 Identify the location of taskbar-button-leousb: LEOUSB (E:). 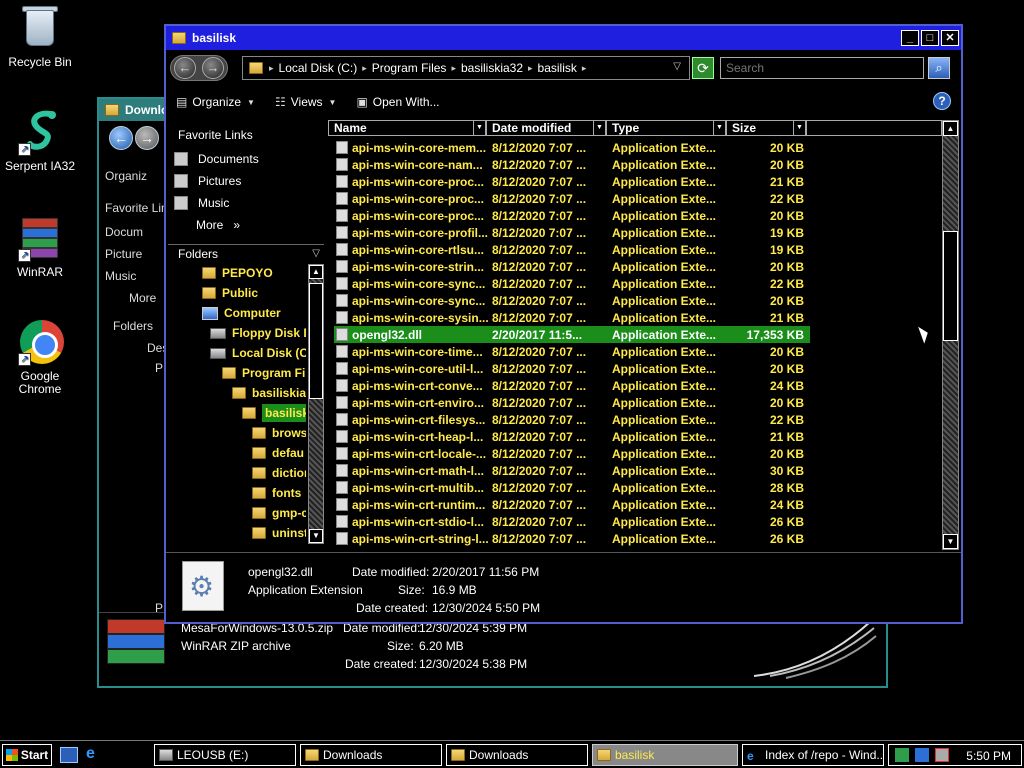
(225, 755).